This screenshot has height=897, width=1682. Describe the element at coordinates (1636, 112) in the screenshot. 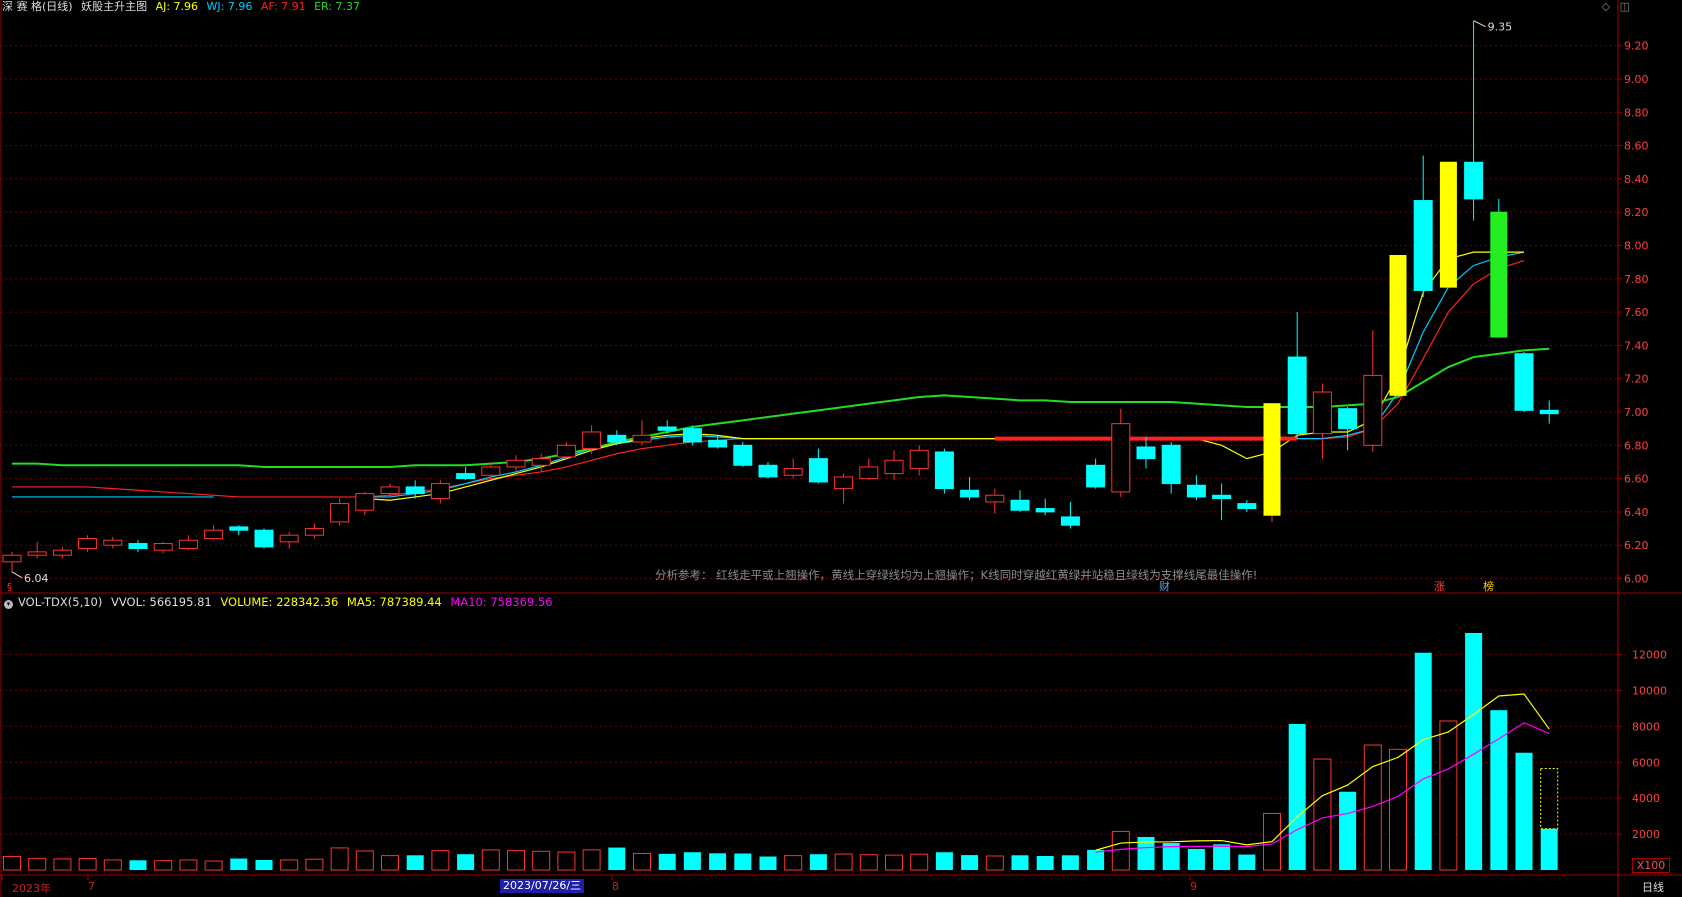

I see `price-tick-label: 8.80` at that location.